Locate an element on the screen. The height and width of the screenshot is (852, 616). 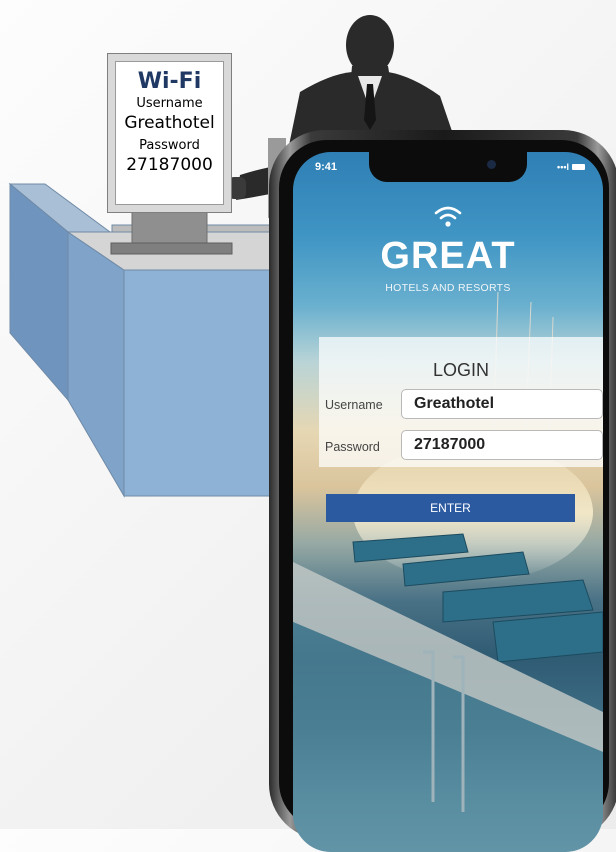
signal-icon: •••l is located at coordinates (563, 167).